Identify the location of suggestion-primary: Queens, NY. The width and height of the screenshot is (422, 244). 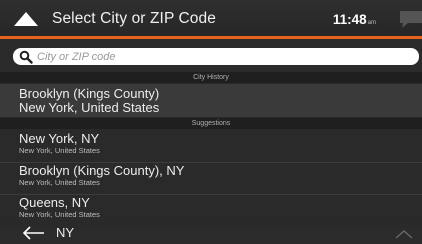
(54, 202).